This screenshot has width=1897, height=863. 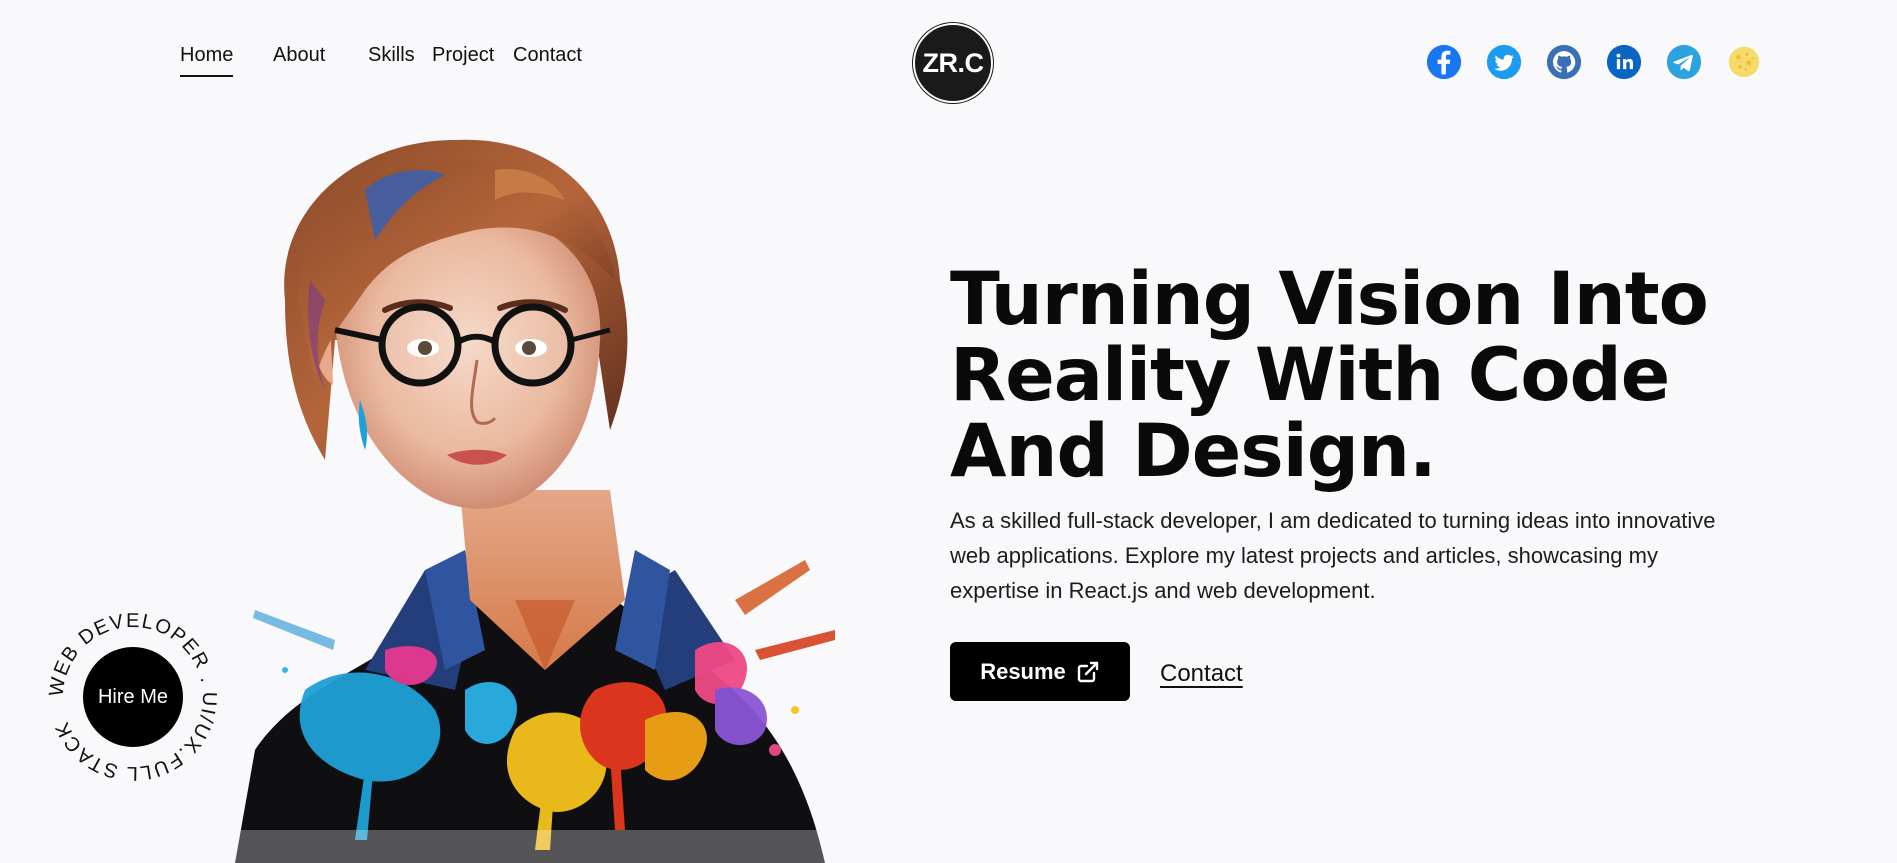 I want to click on hire-me-button: Hire Me, so click(x=133, y=697).